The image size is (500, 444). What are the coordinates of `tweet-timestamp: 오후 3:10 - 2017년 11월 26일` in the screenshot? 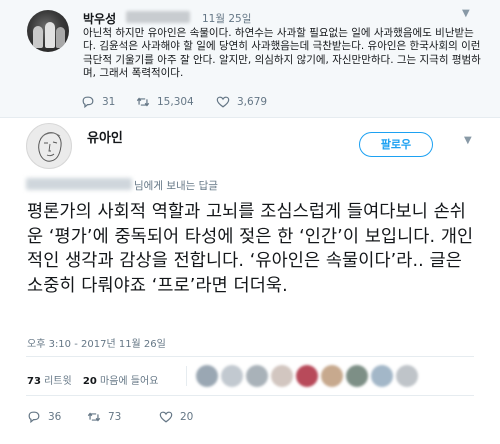 It's located at (96, 342).